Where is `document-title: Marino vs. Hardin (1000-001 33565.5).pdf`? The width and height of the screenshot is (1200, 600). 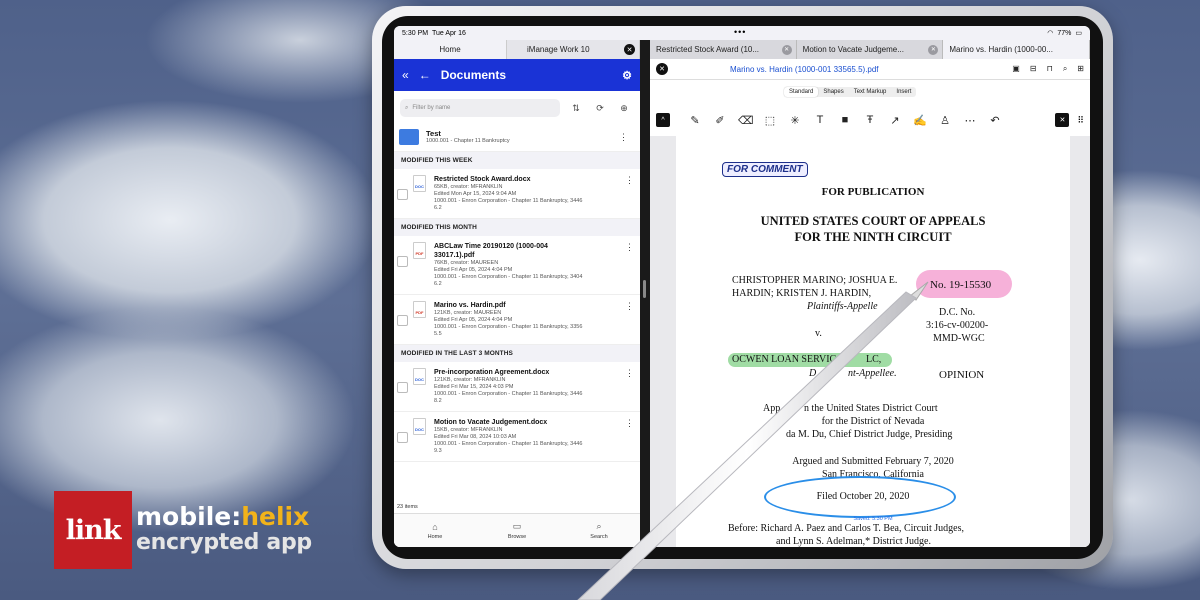 document-title: Marino vs. Hardin (1000-001 33565.5).pdf is located at coordinates (804, 69).